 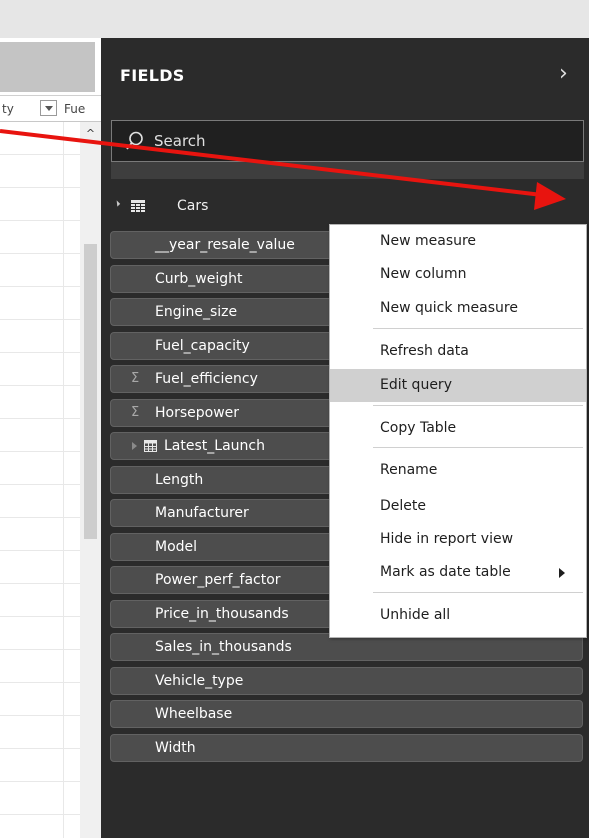 What do you see at coordinates (424, 351) in the screenshot?
I see `context-menu-item-label: Refresh data` at bounding box center [424, 351].